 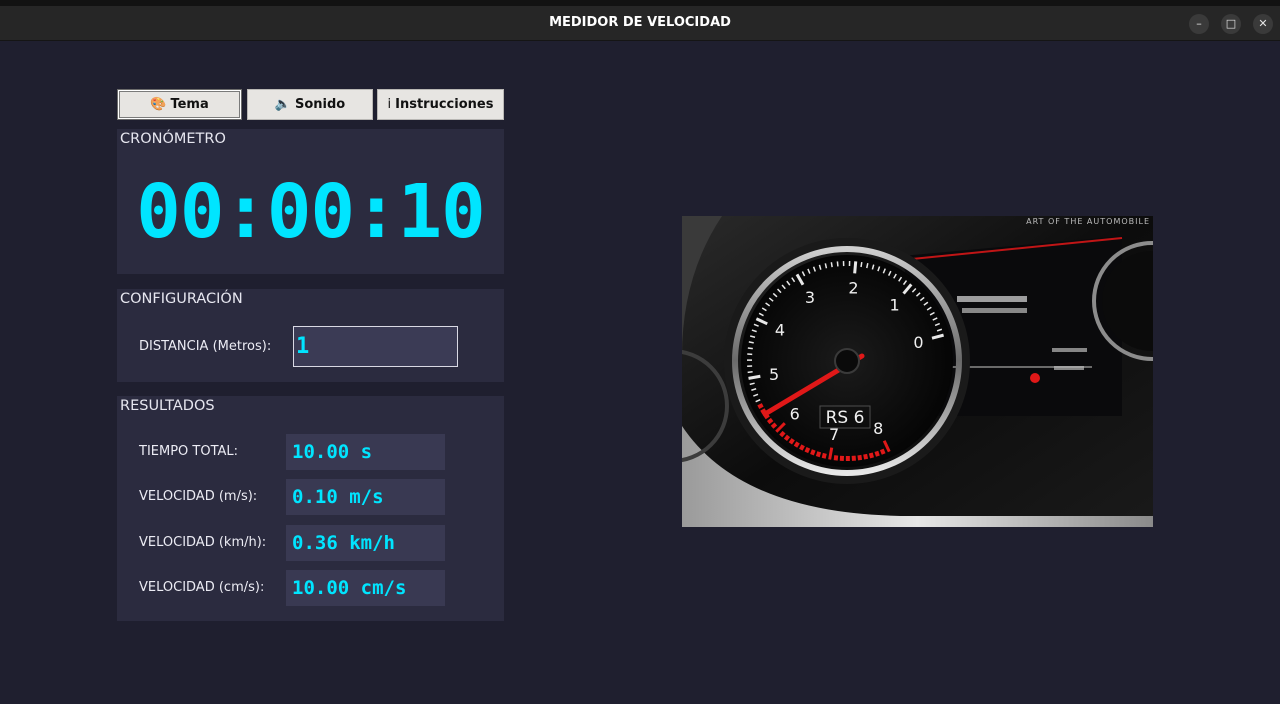 What do you see at coordinates (894, 304) in the screenshot?
I see `gauge-number: 1` at bounding box center [894, 304].